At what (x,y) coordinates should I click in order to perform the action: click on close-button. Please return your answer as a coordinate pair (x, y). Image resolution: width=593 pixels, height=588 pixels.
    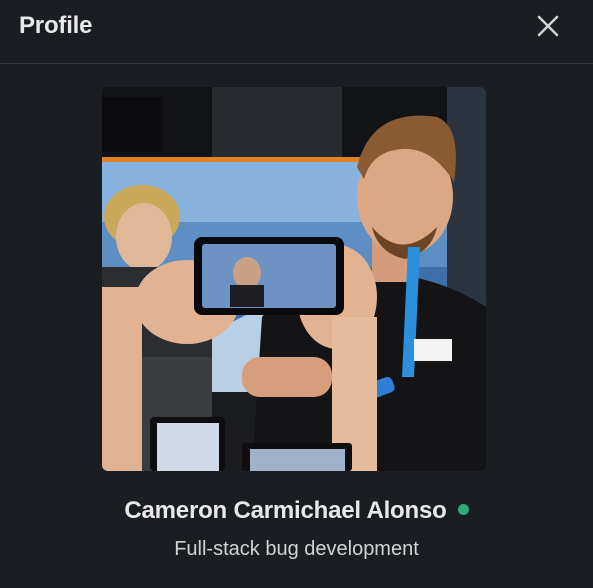
    Looking at the image, I should click on (548, 26).